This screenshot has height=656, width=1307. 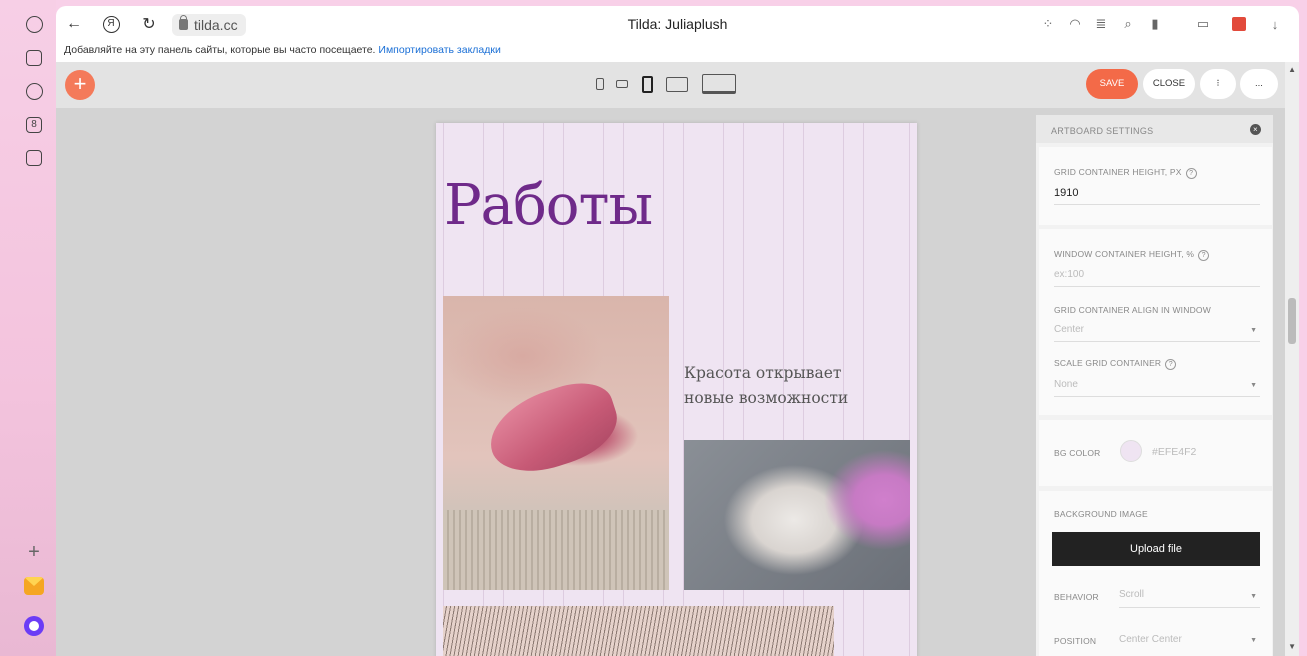 I want to click on brow-photo, so click(x=638, y=631).